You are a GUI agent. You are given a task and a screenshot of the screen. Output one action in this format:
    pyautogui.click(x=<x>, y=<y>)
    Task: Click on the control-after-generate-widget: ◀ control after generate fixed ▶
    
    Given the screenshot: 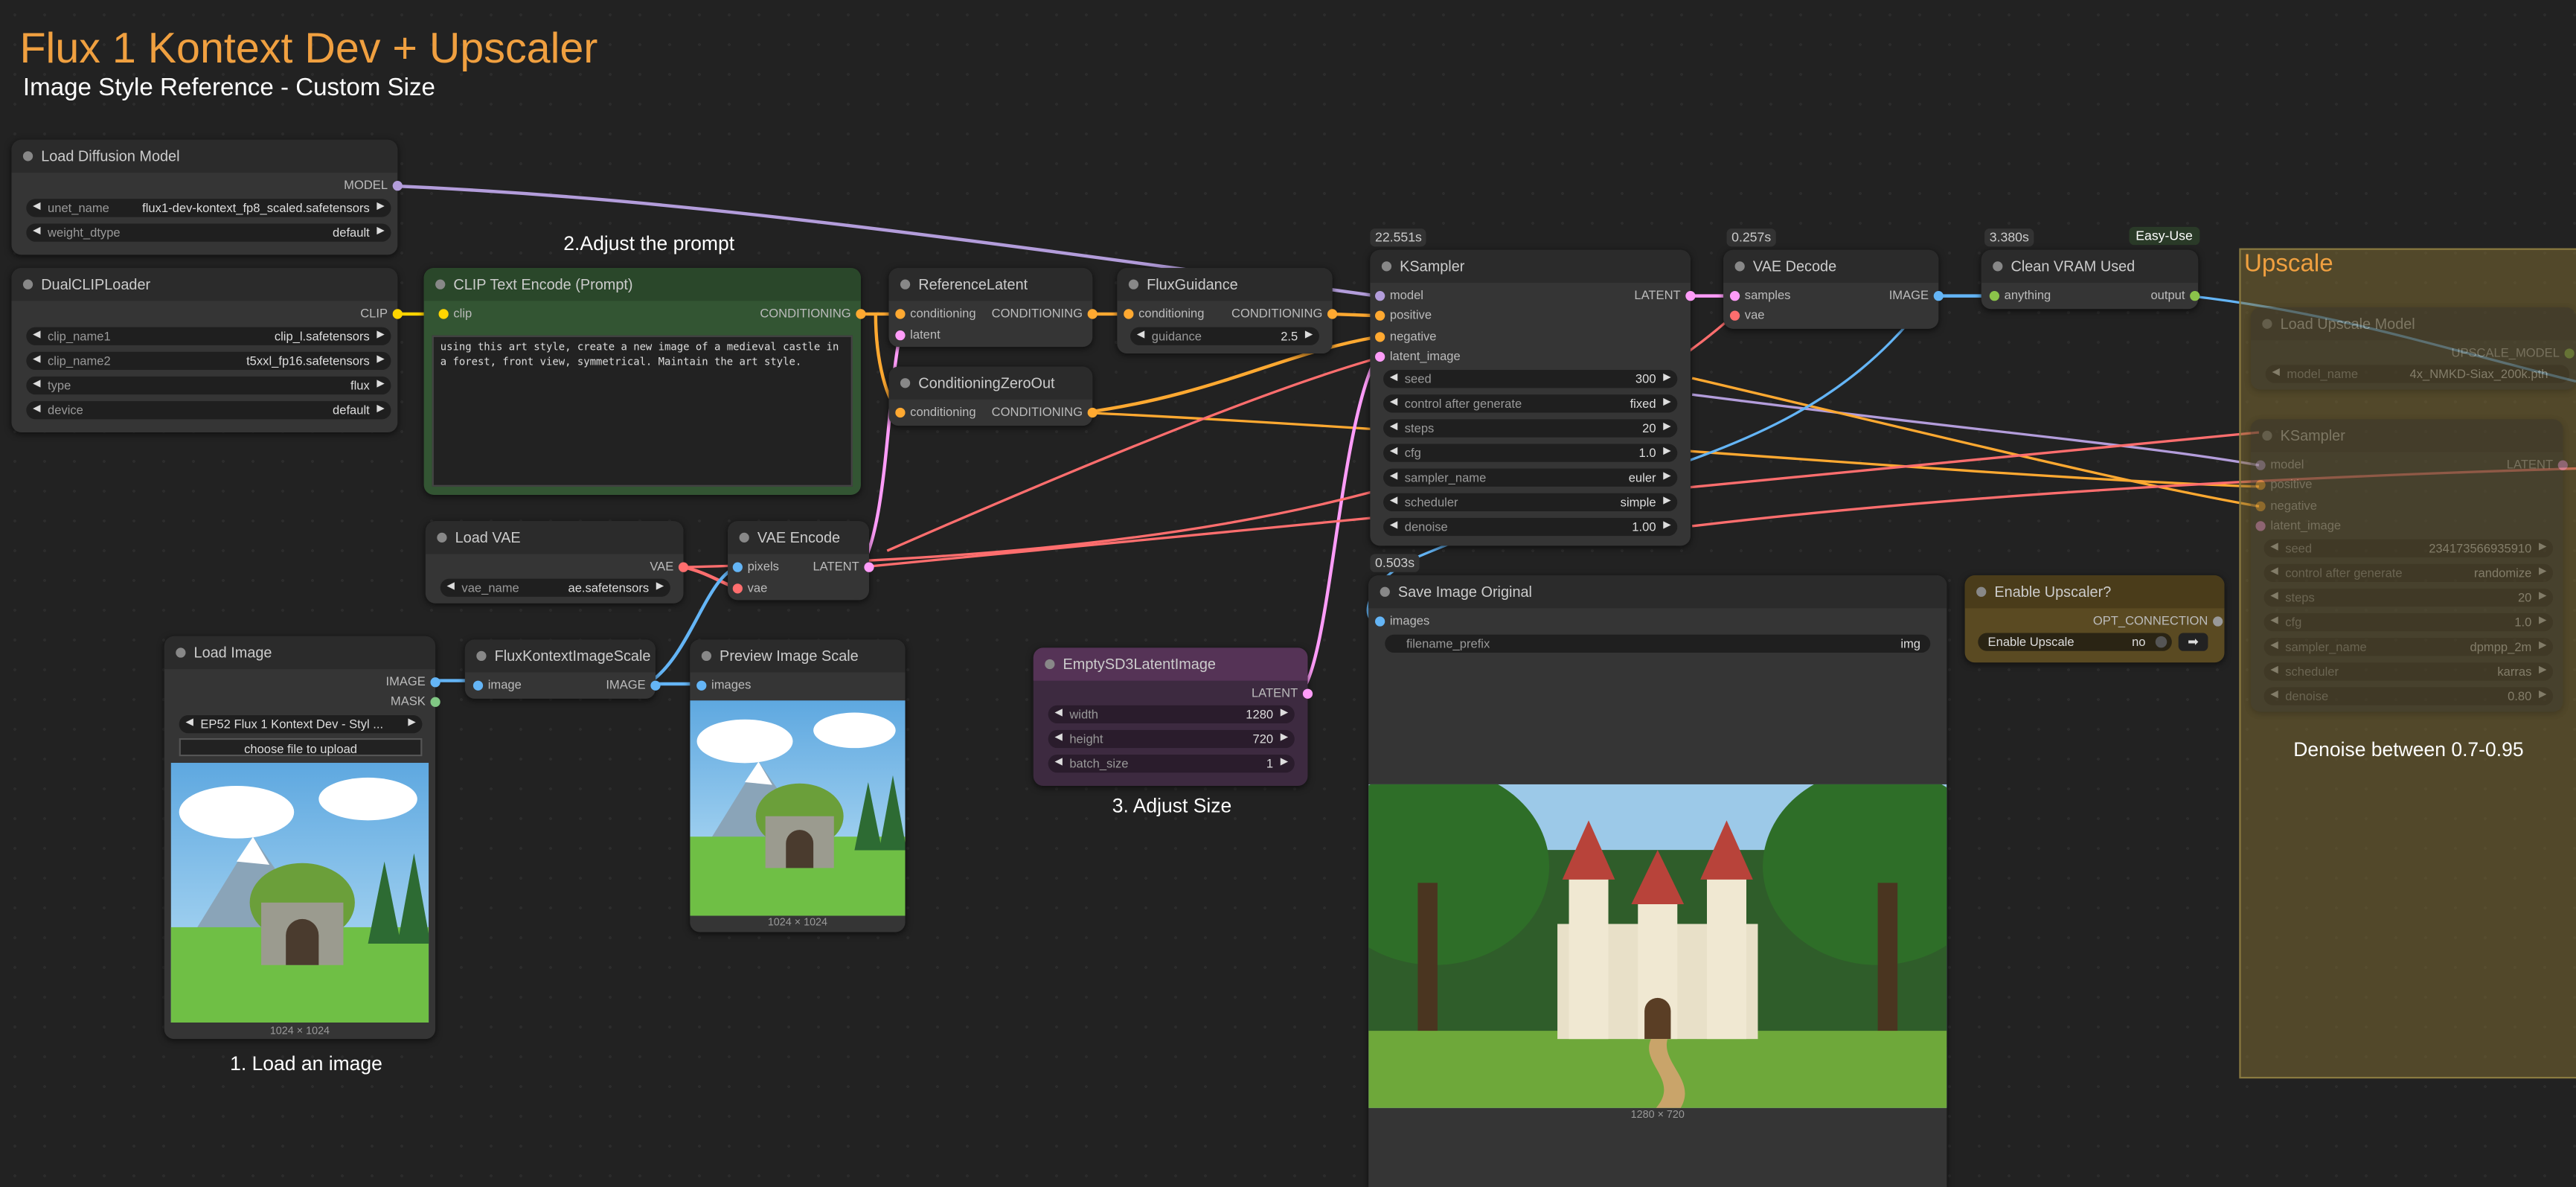 What is the action you would take?
    pyautogui.click(x=1530, y=403)
    